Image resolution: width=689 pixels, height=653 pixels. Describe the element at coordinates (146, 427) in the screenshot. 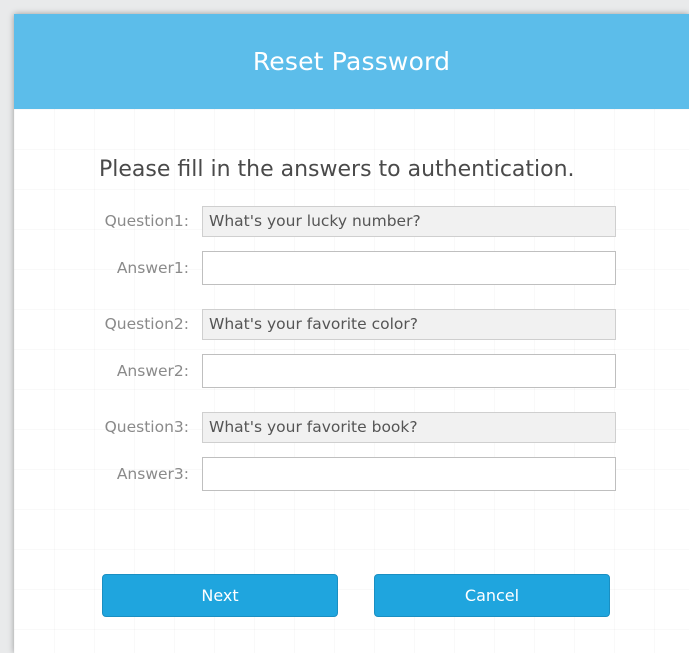

I see `question3-label: Question3:` at that location.